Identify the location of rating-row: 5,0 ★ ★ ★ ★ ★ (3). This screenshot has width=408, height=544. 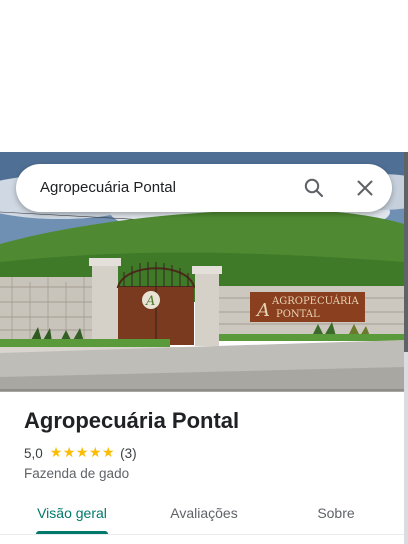
(80, 453).